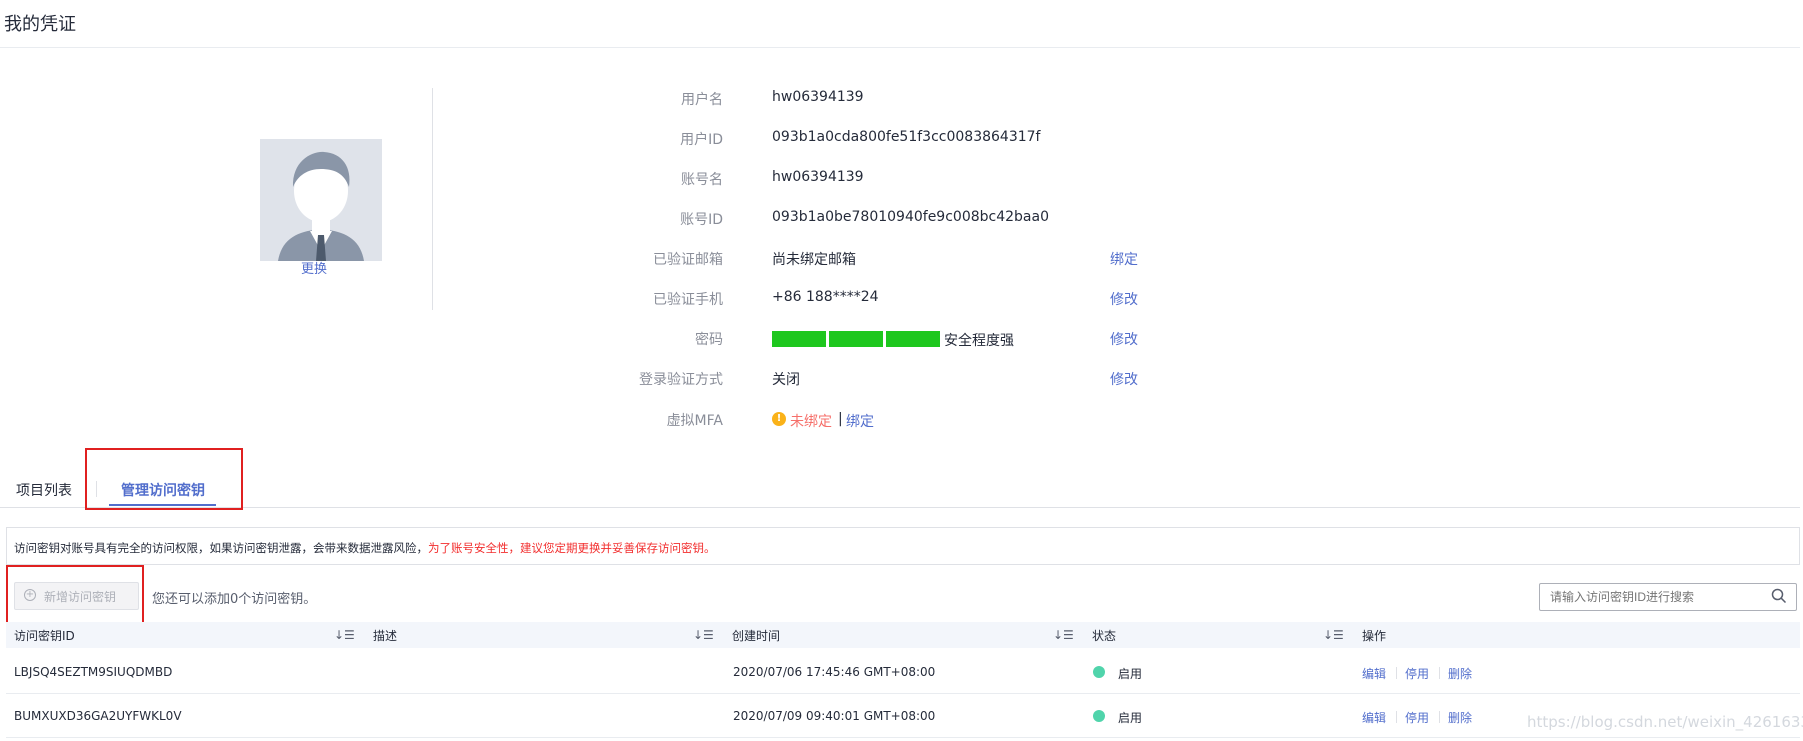 Image resolution: width=1803 pixels, height=741 pixels. What do you see at coordinates (702, 180) in the screenshot?
I see `account-name-label: 账号名` at bounding box center [702, 180].